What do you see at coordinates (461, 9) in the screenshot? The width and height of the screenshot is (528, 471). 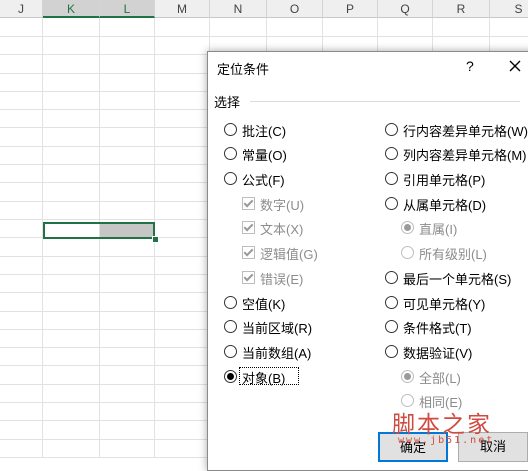 I see `column-header-r: R` at bounding box center [461, 9].